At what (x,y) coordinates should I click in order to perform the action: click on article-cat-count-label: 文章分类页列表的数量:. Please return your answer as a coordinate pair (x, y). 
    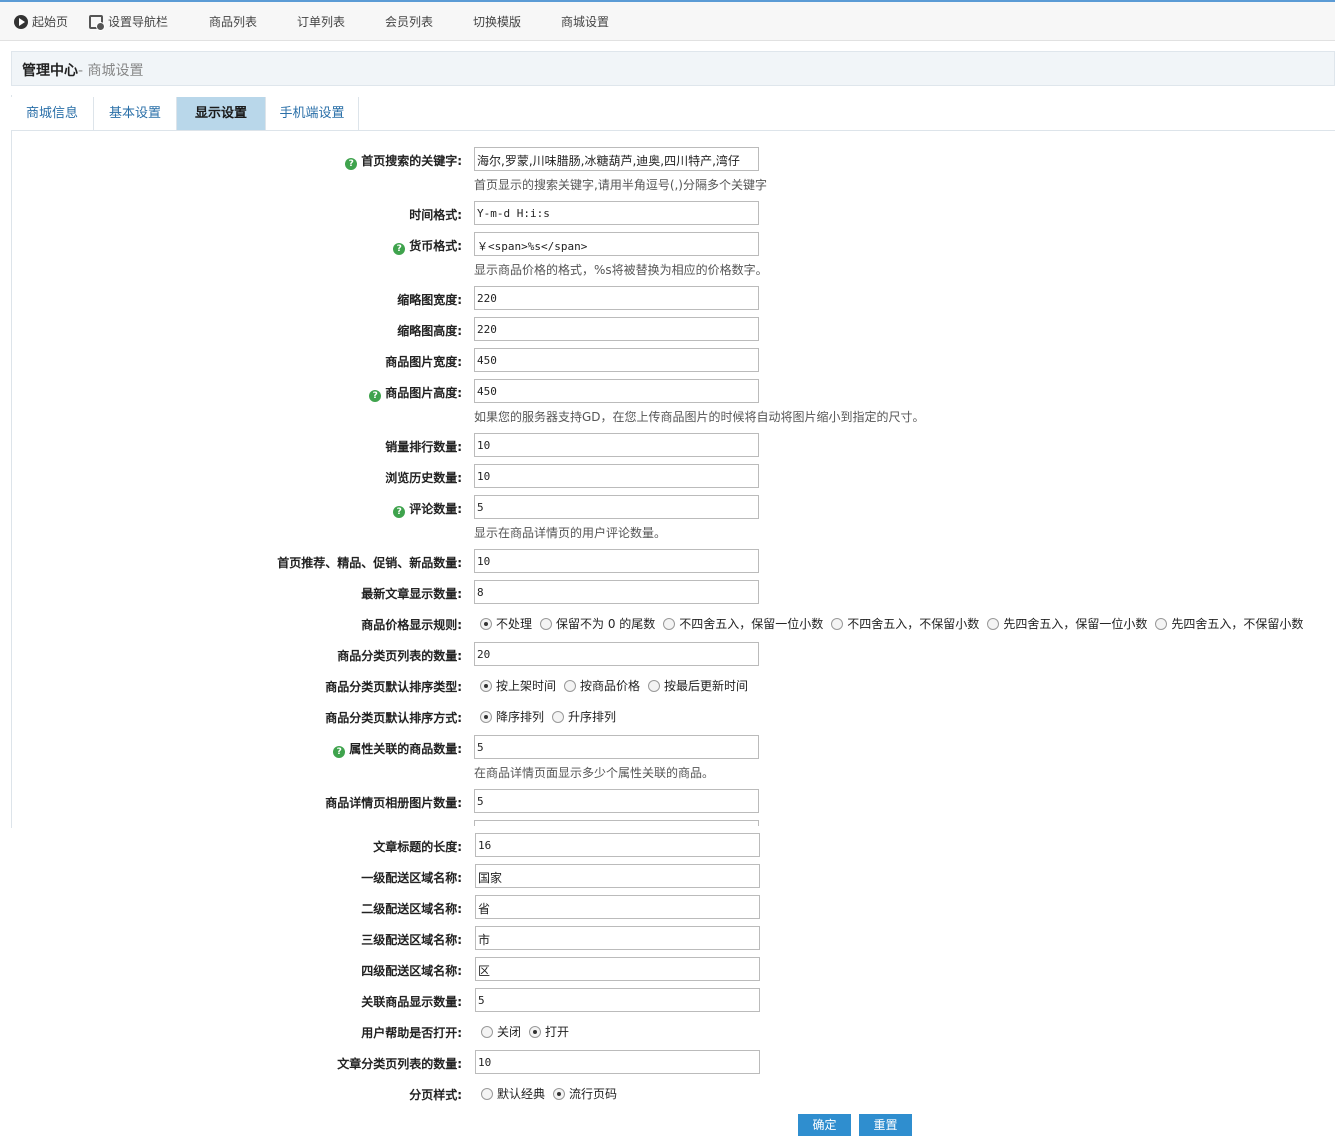
    Looking at the image, I should click on (399, 1064).